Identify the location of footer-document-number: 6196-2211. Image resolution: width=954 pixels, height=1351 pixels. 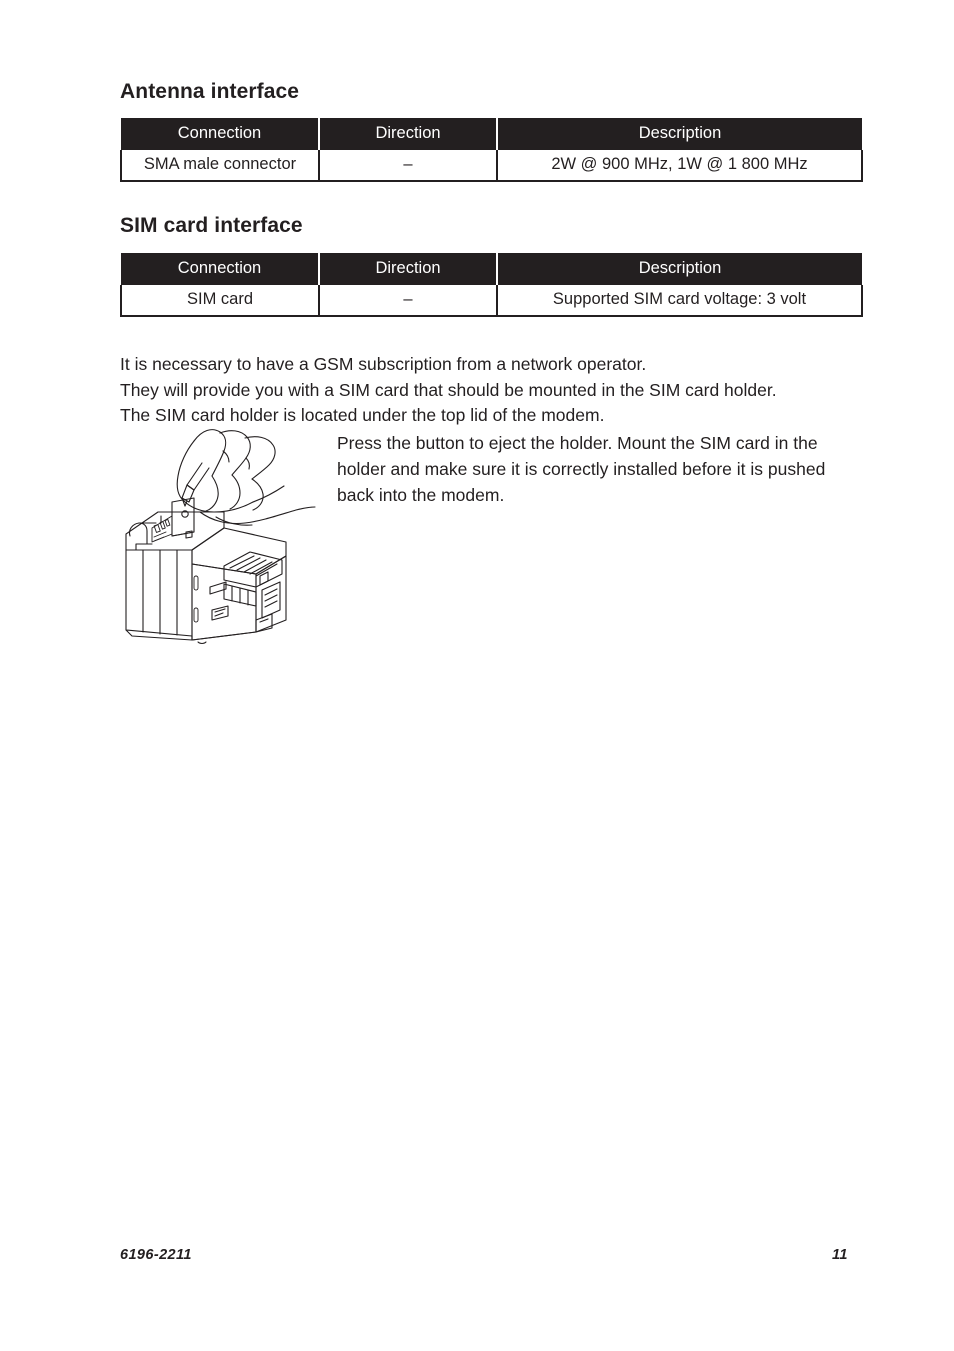
(156, 1255).